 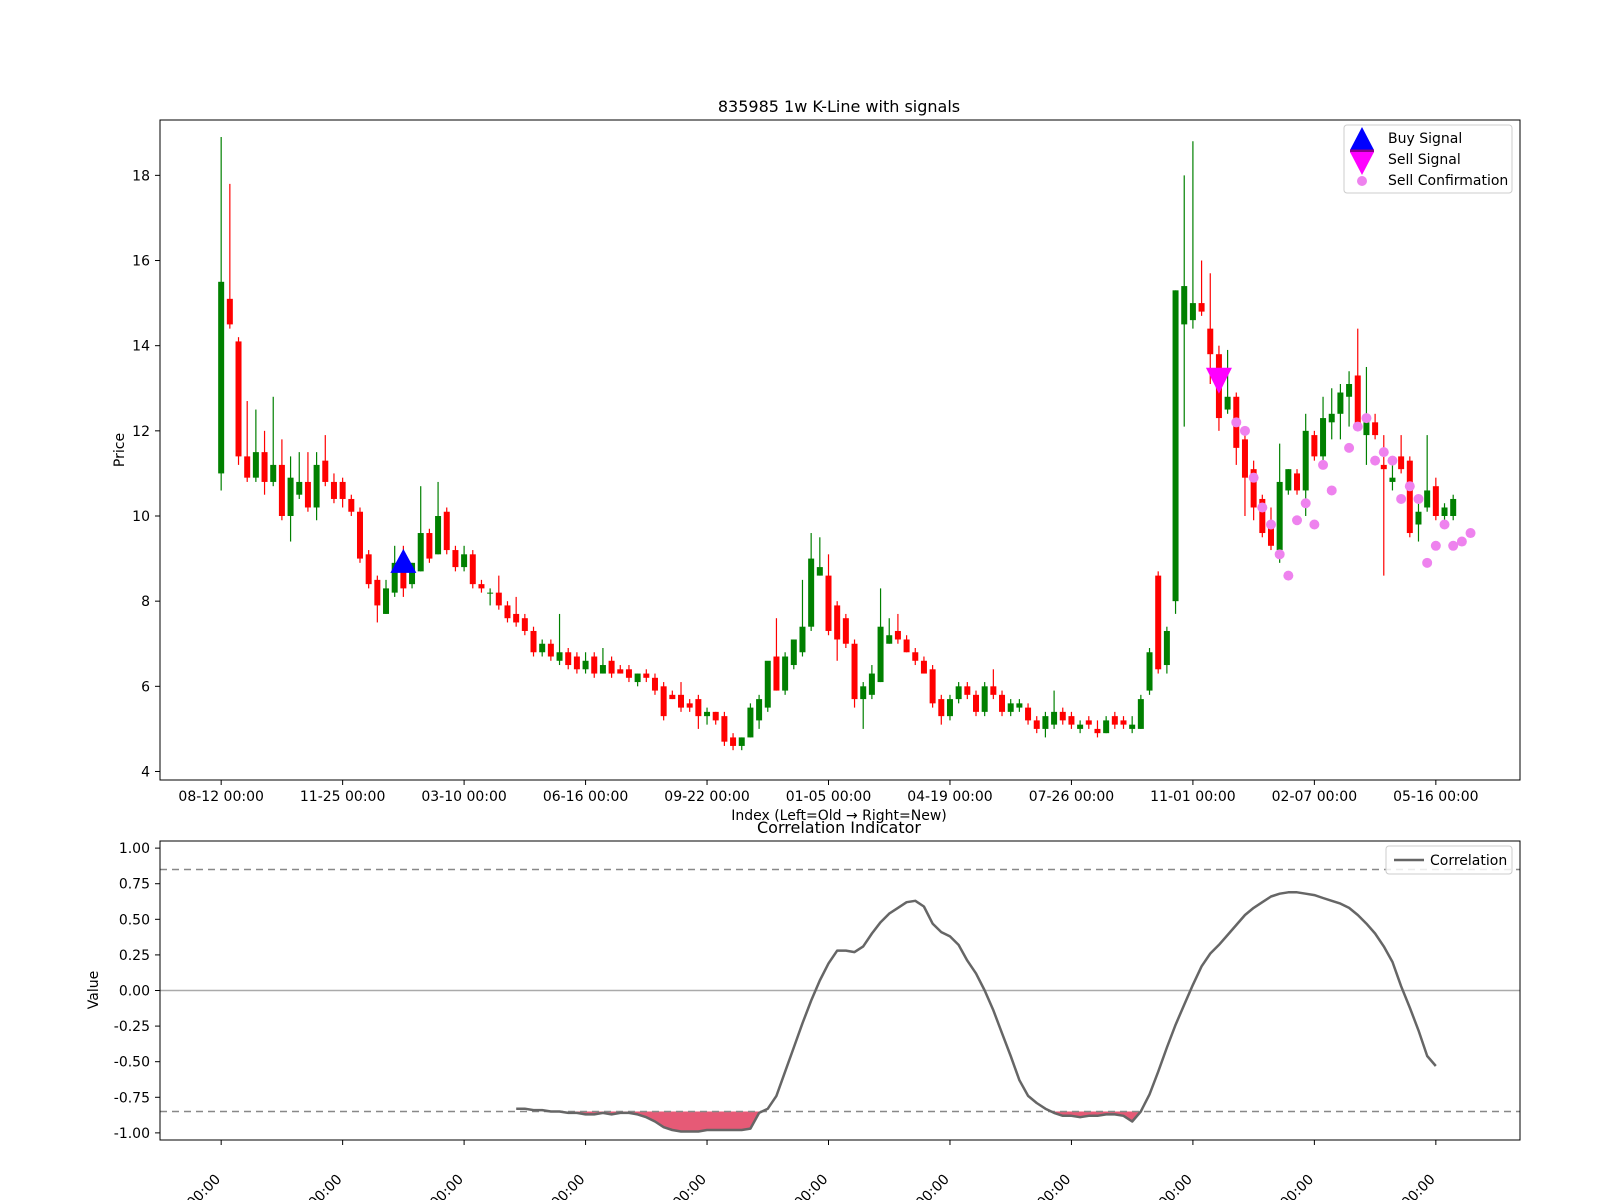 I want to click on sell-confirmation-legend-marker, so click(x=1362, y=181).